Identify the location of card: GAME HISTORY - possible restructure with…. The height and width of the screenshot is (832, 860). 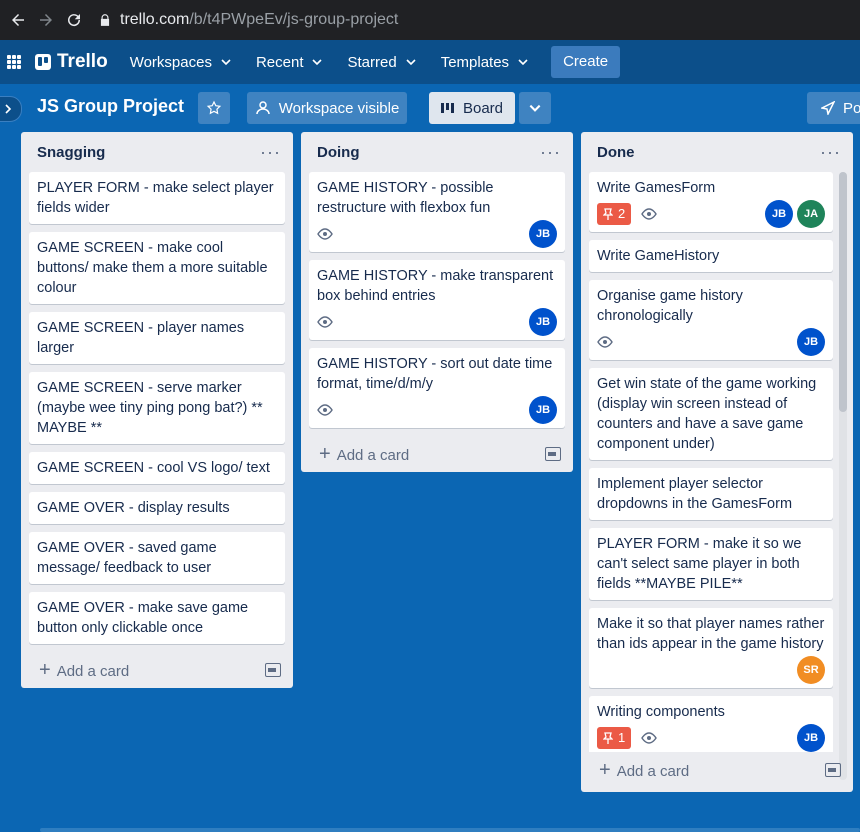
(437, 212).